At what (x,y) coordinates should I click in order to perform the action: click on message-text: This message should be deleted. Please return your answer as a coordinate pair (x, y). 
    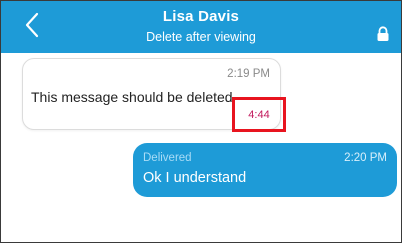
    Looking at the image, I should click on (132, 97).